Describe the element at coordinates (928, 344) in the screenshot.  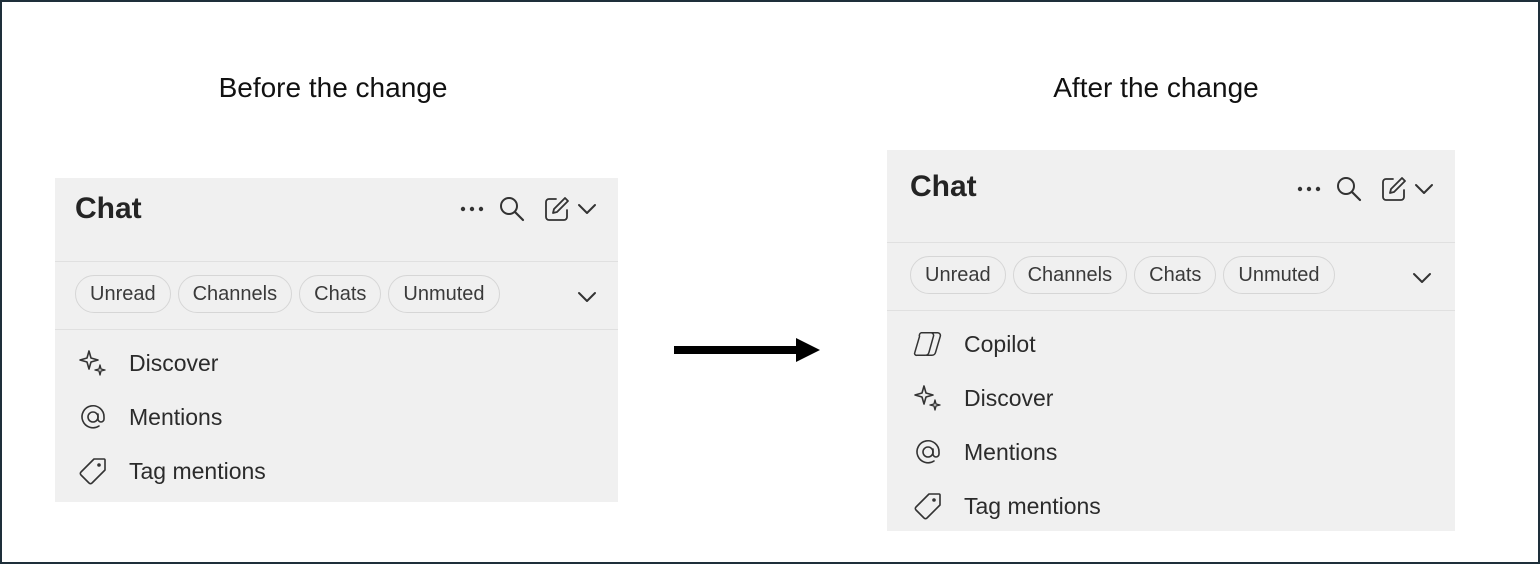
I see `copilot-icon` at that location.